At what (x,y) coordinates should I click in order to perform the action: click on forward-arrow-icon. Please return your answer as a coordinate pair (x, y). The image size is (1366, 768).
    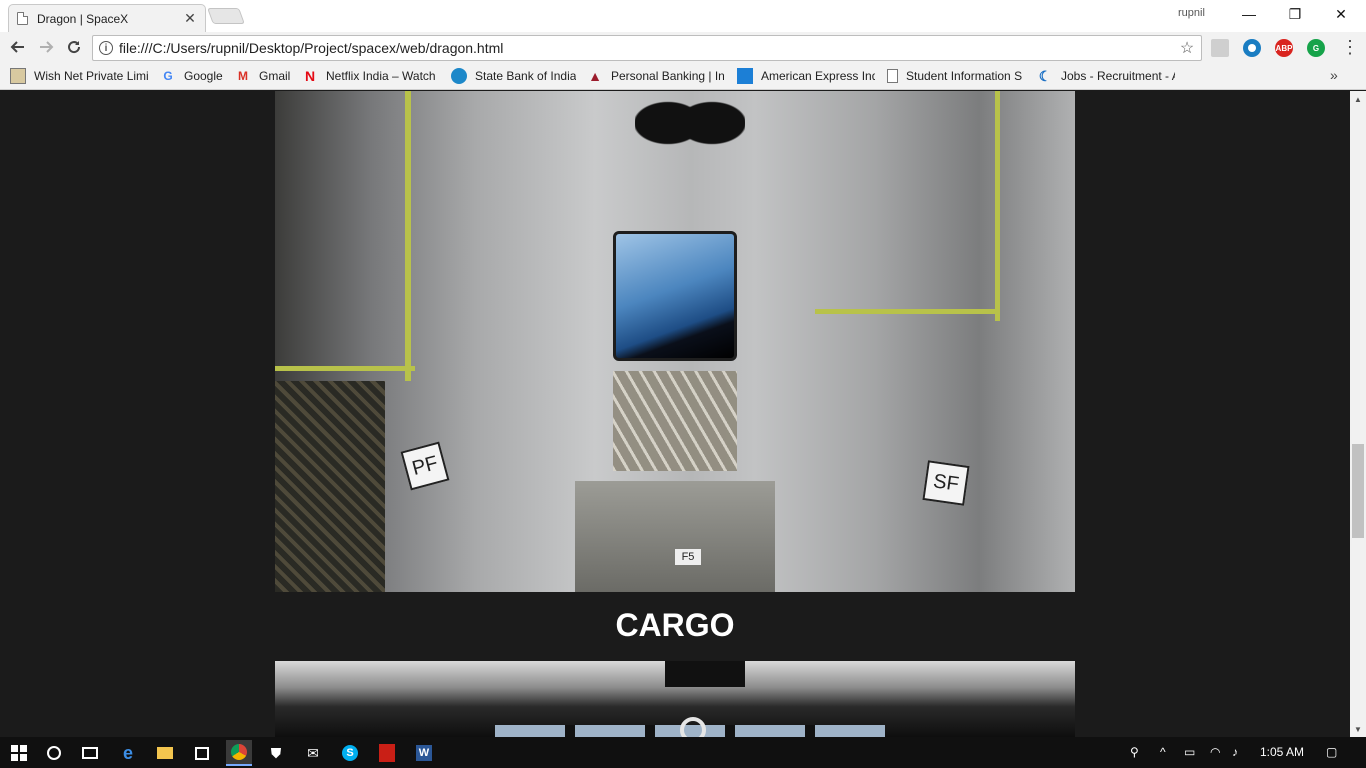
    Looking at the image, I should click on (47, 47).